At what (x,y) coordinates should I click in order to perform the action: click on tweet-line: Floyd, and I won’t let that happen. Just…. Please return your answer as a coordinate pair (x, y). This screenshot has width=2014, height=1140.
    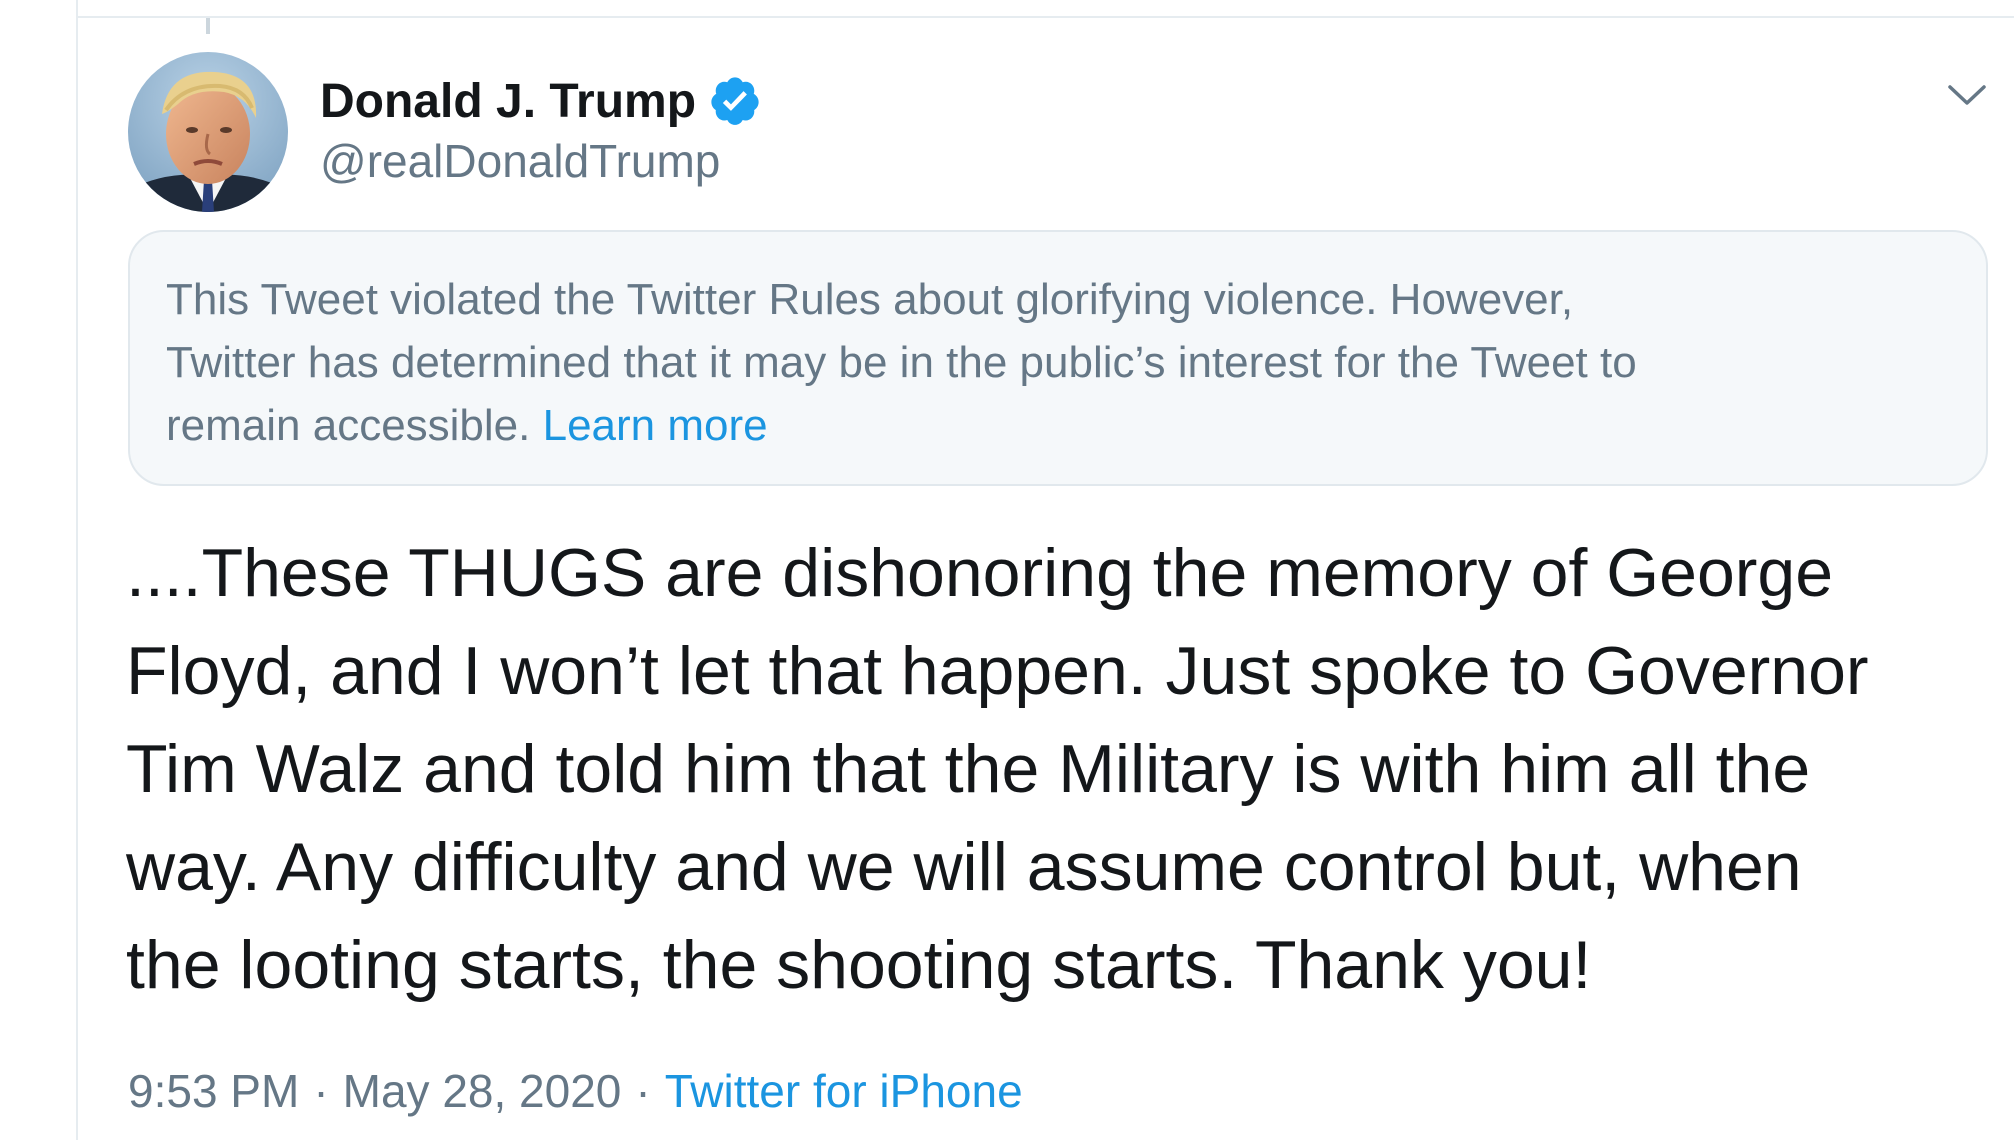
    Looking at the image, I should click on (997, 671).